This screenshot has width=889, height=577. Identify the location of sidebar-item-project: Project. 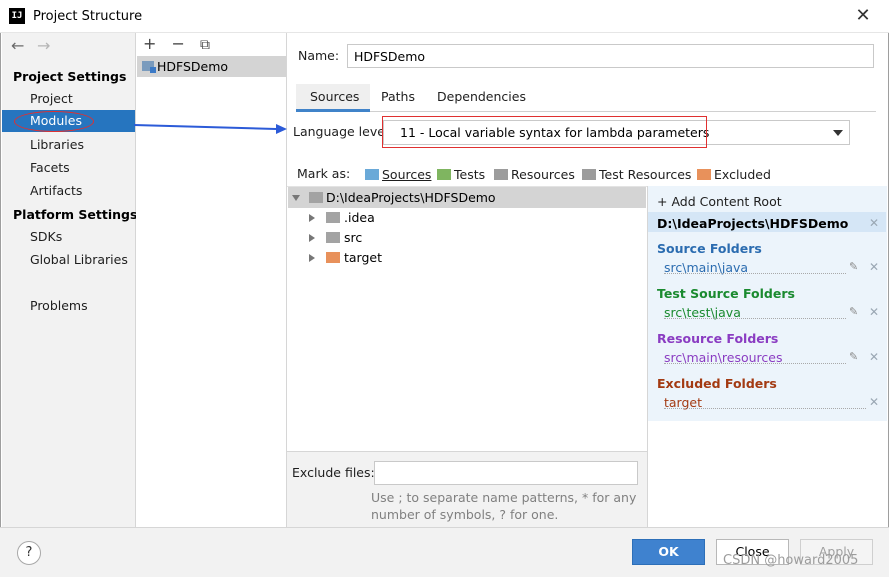
(51, 98).